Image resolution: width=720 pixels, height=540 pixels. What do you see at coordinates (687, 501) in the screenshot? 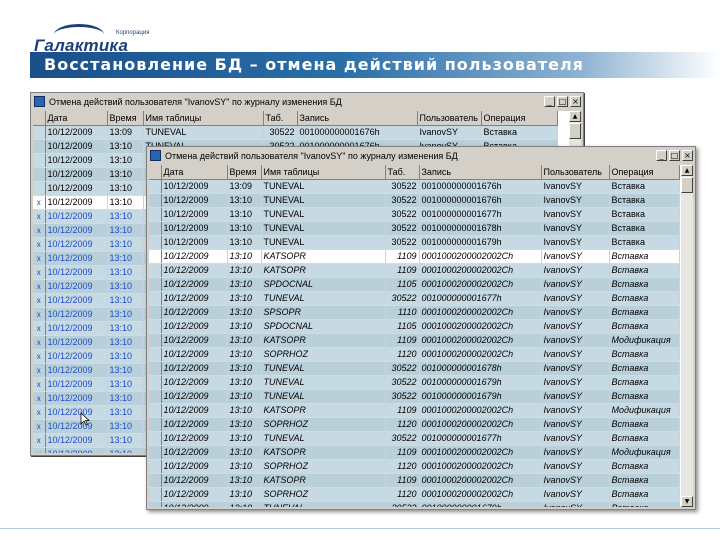
I see `scroll-down-icon: ▼` at bounding box center [687, 501].